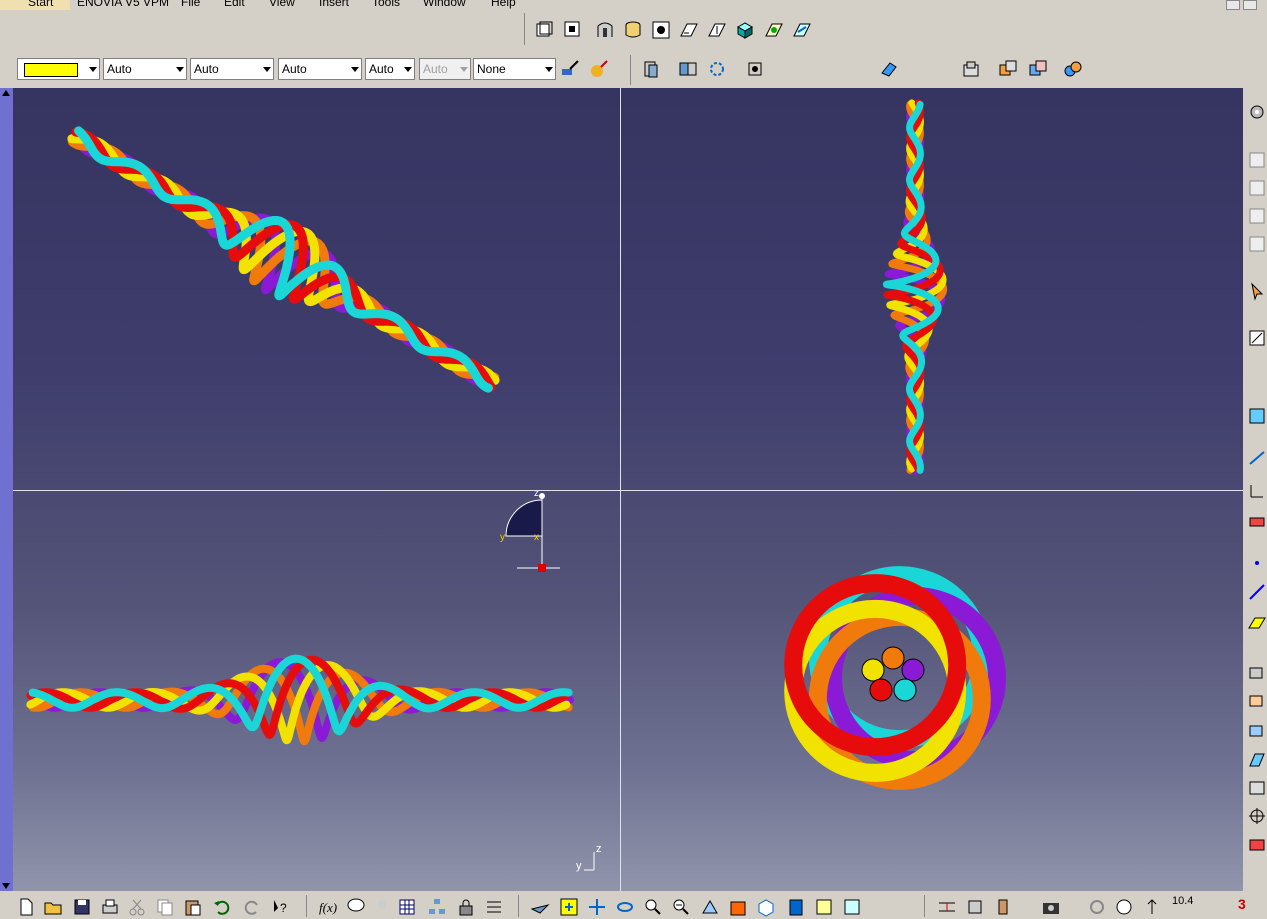  Describe the element at coordinates (1257, 788) in the screenshot. I see `loft-icon` at that location.